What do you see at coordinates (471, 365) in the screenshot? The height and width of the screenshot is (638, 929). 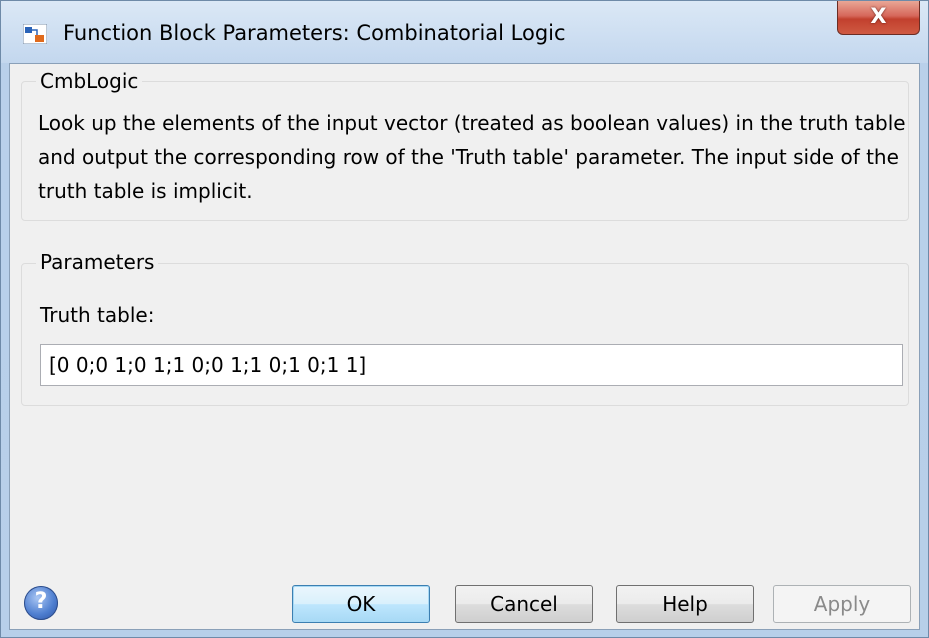 I see `truth-table-input` at bounding box center [471, 365].